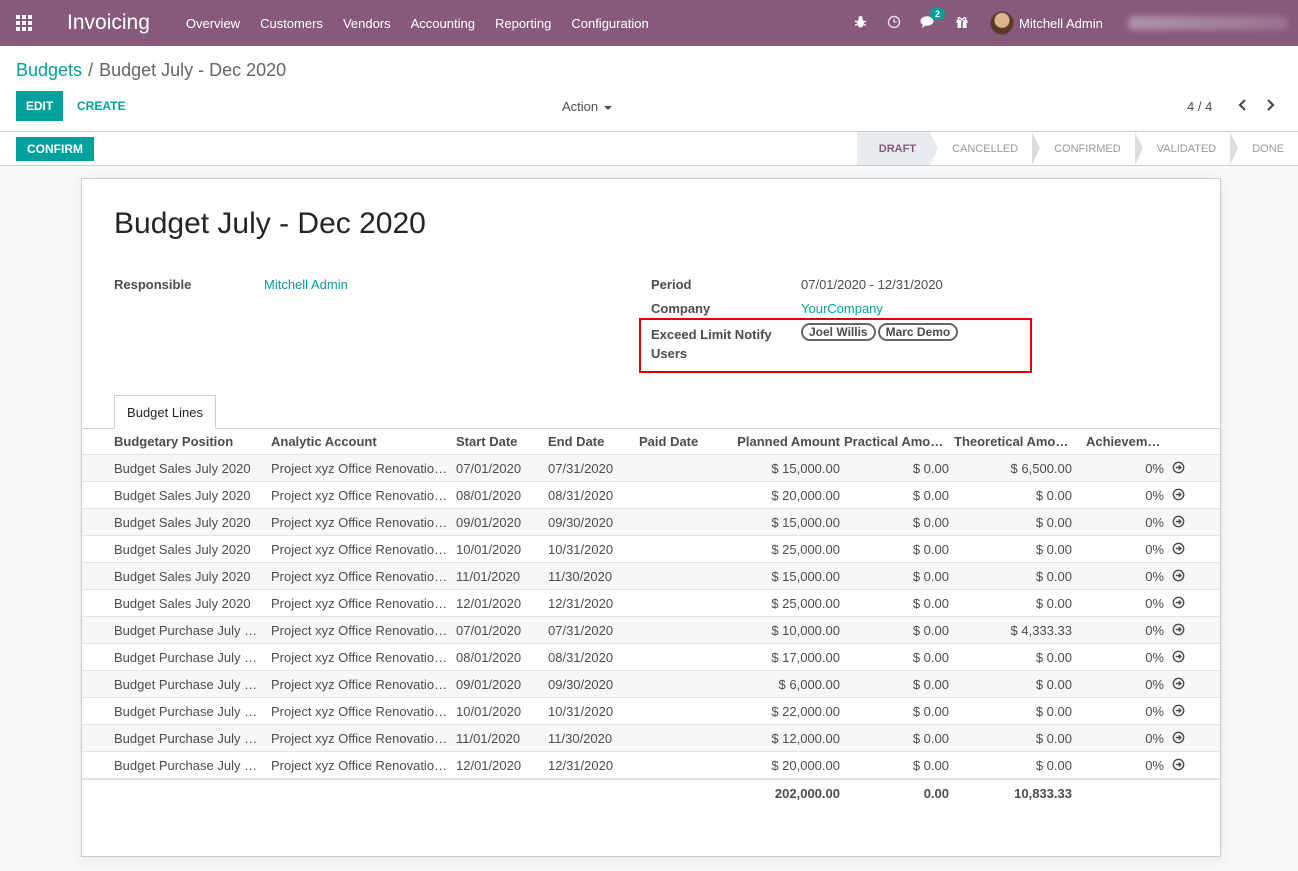 Image resolution: width=1298 pixels, height=871 pixels. Describe the element at coordinates (1061, 23) in the screenshot. I see `user-menu: Mitchell Admin` at that location.